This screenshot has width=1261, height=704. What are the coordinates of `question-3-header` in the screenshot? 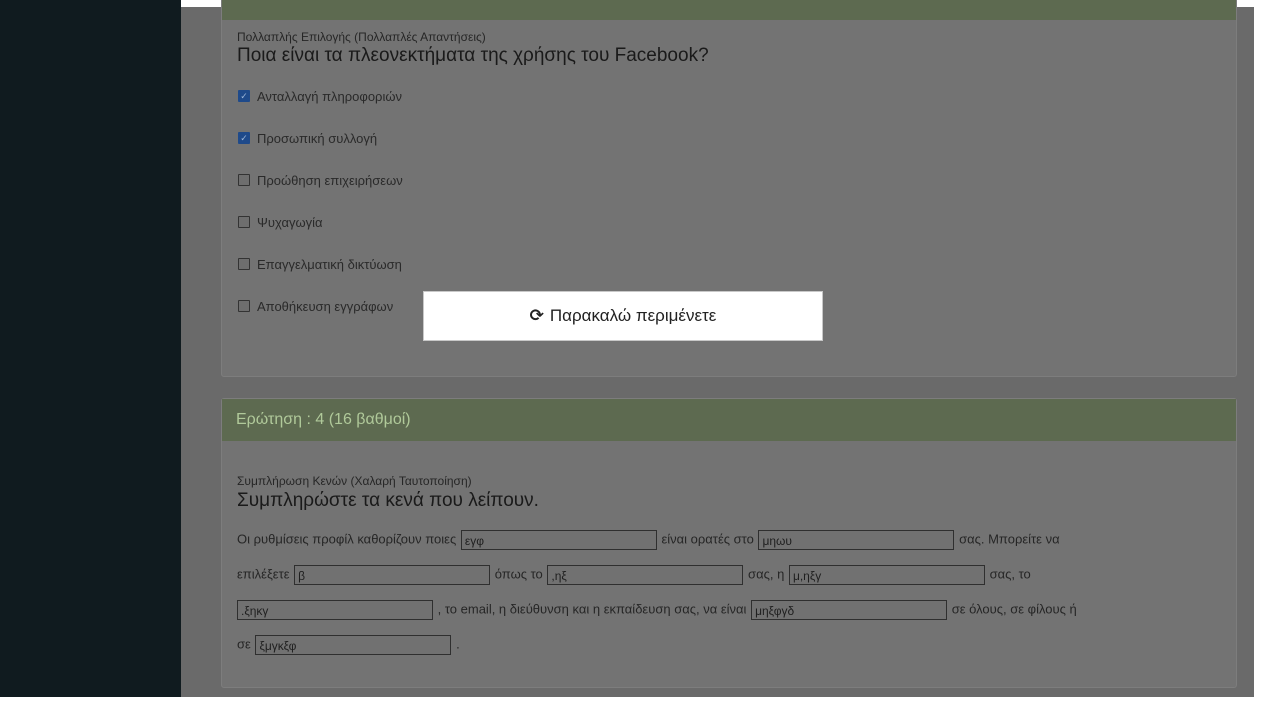 It's located at (729, 10).